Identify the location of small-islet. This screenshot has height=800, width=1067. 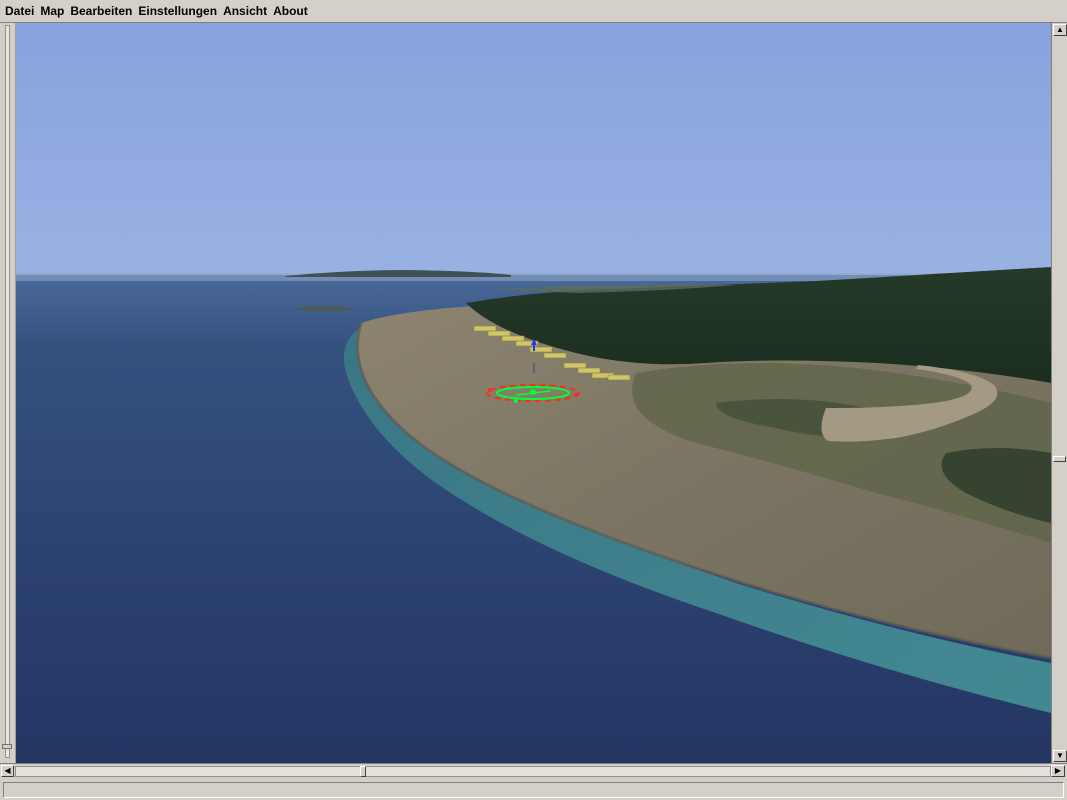
(324, 309).